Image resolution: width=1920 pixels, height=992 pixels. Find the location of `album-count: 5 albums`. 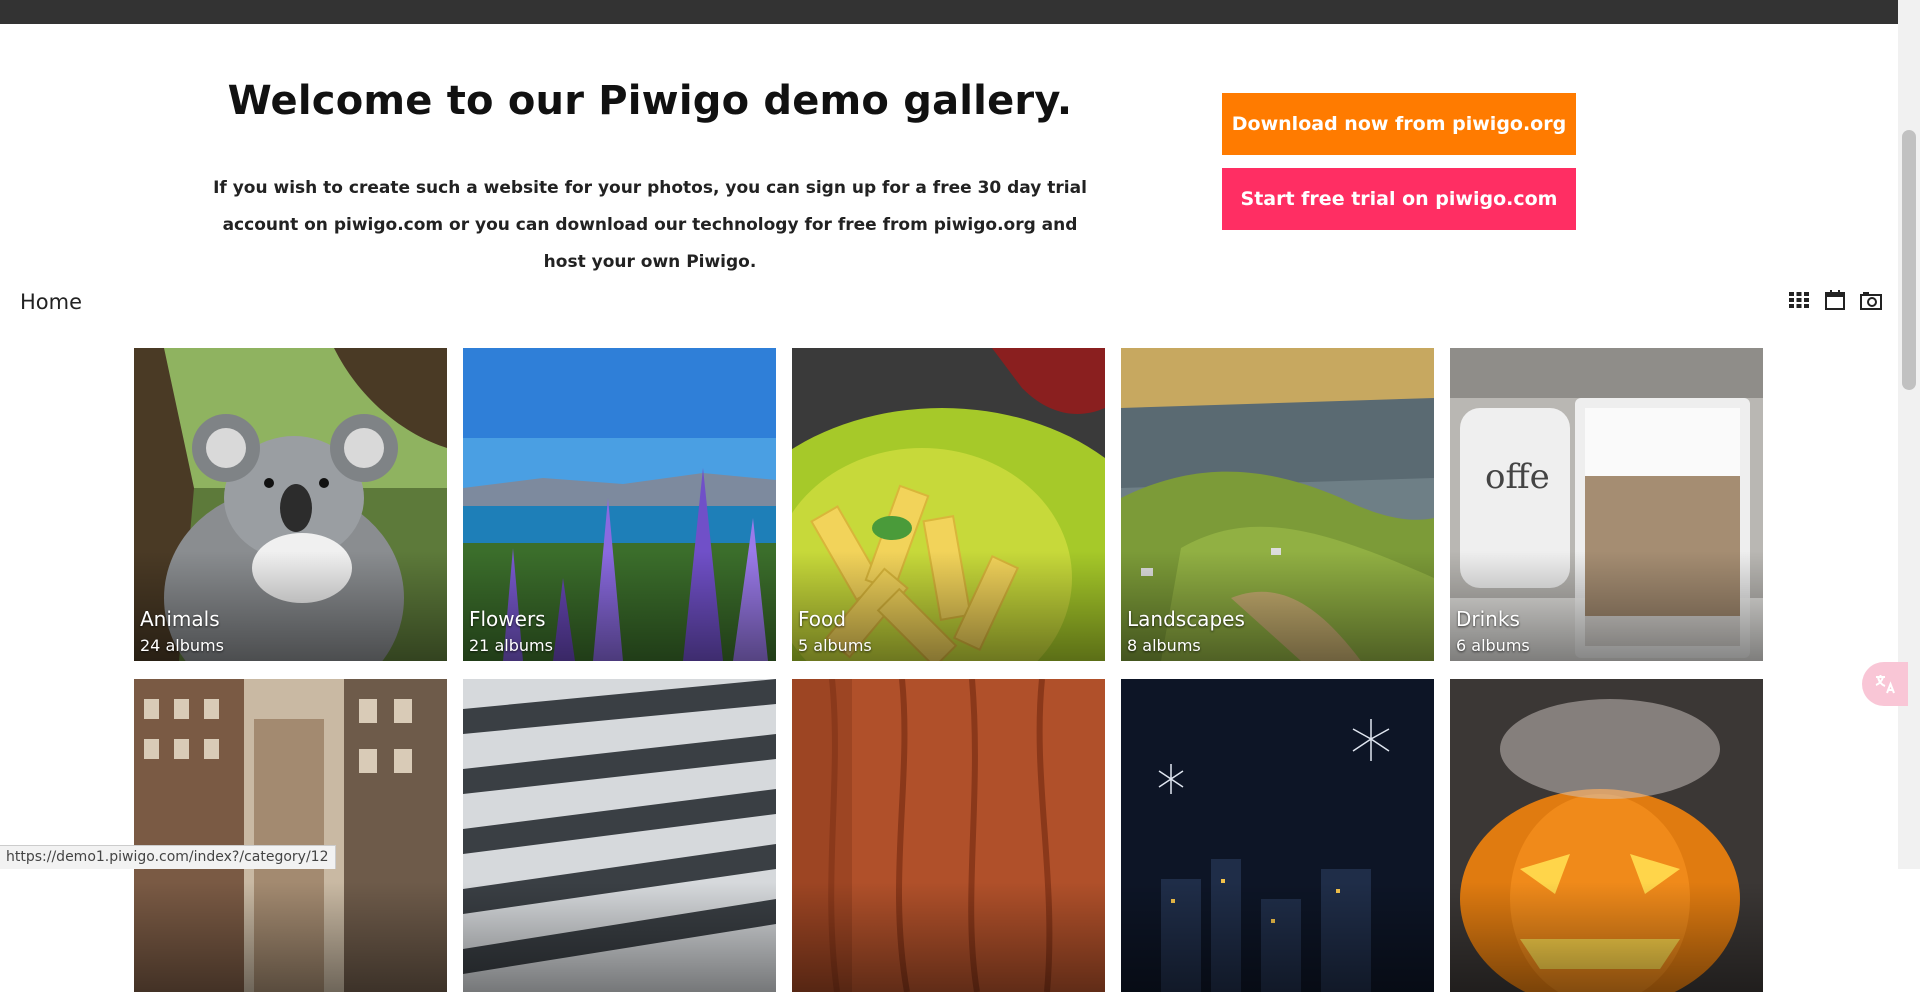

album-count: 5 albums is located at coordinates (835, 645).